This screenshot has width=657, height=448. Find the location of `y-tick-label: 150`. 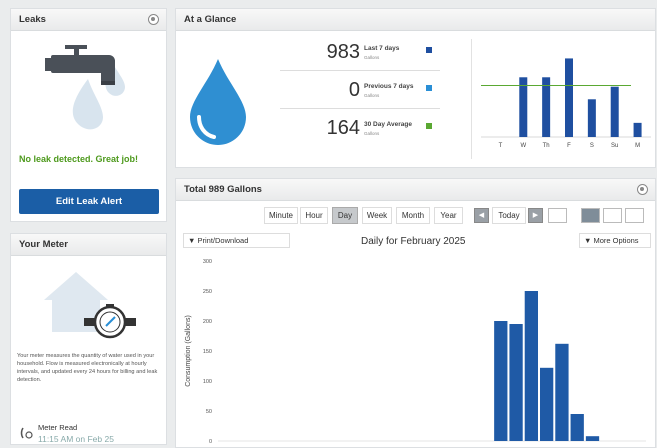

y-tick-label: 150 is located at coordinates (207, 352).